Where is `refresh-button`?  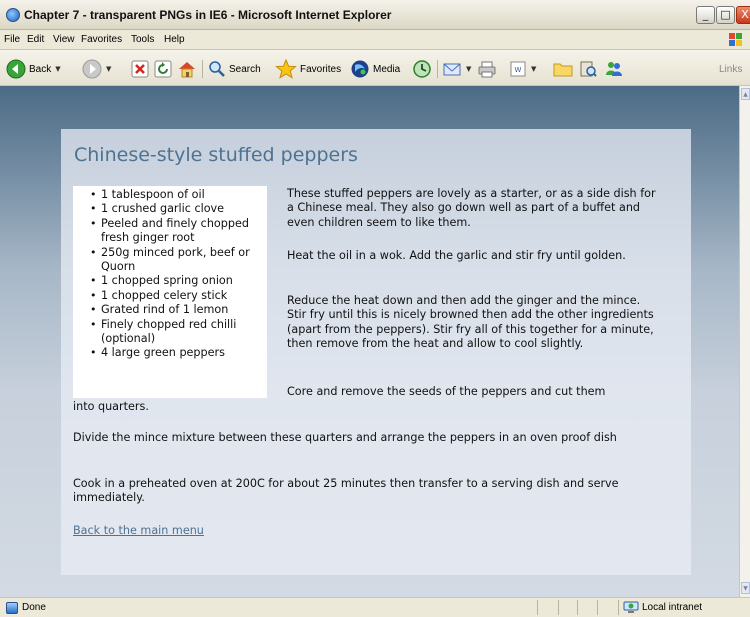 refresh-button is located at coordinates (163, 69).